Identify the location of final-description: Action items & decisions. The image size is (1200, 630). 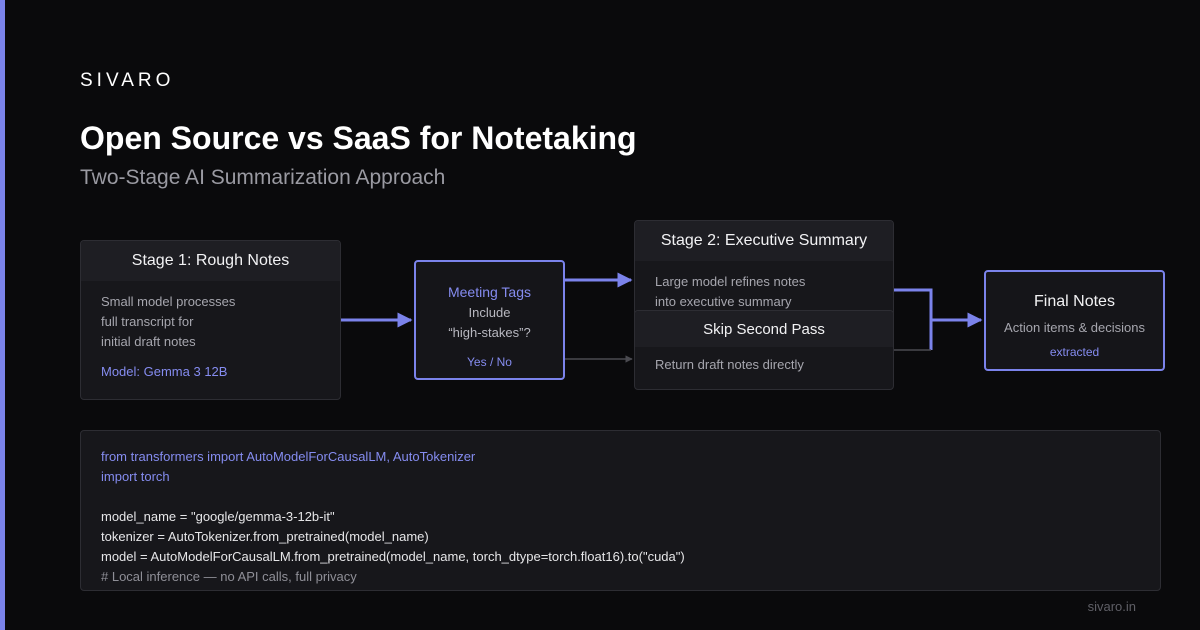
(1074, 327).